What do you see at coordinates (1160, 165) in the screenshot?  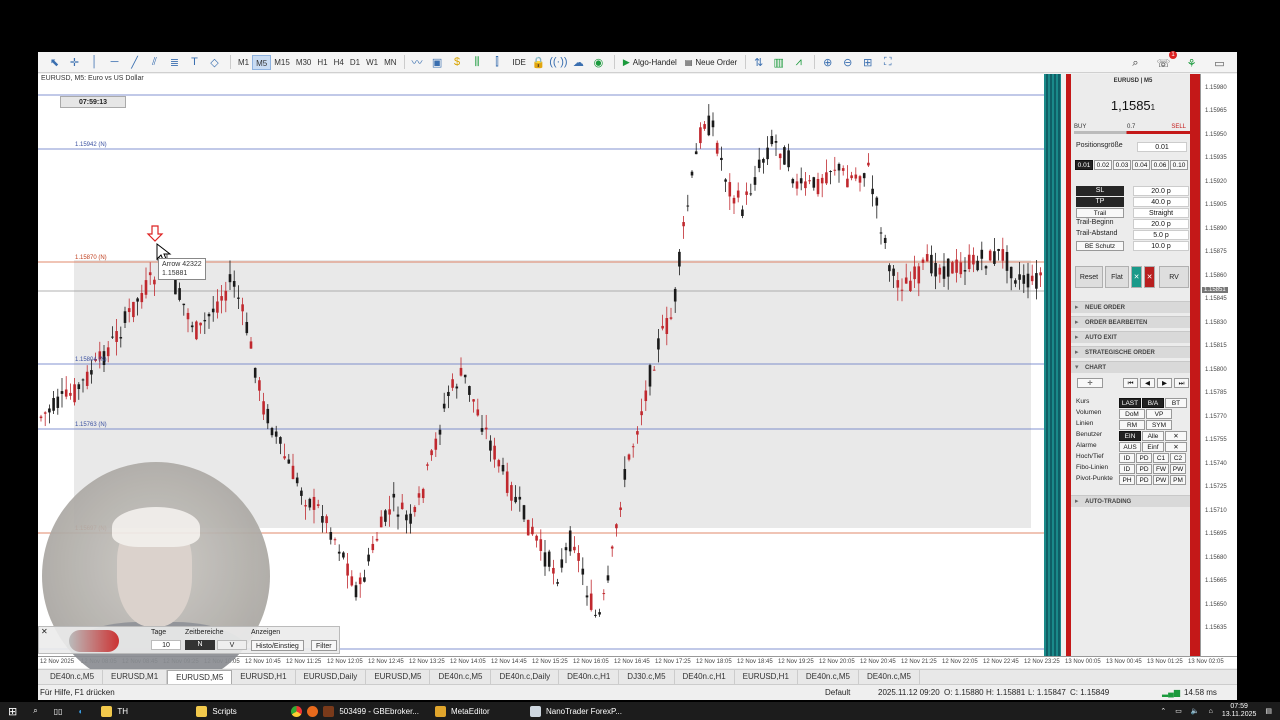 I see `lot-chip-0-06: 0.06` at bounding box center [1160, 165].